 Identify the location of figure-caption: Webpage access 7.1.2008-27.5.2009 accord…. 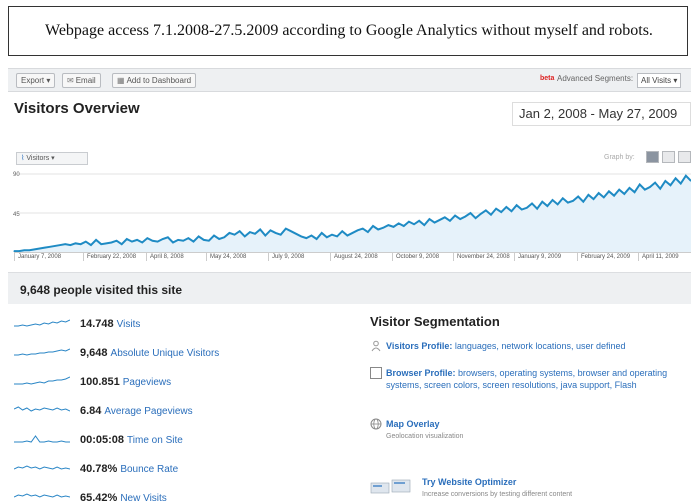
(348, 31).